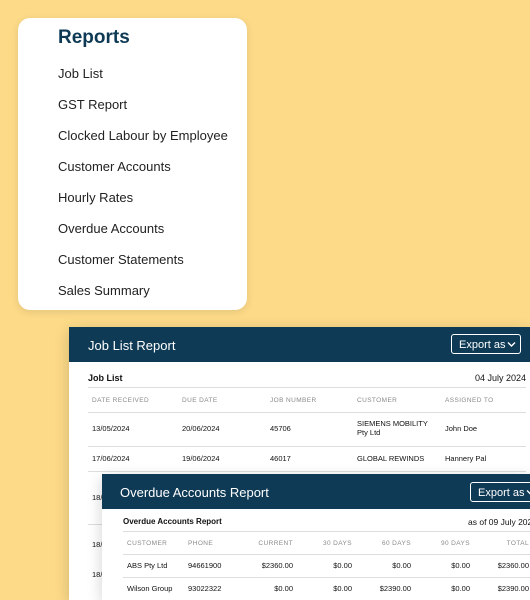 Image resolution: width=530 pixels, height=600 pixels. I want to click on menu-item-gst-report: GST Report, so click(92, 104).